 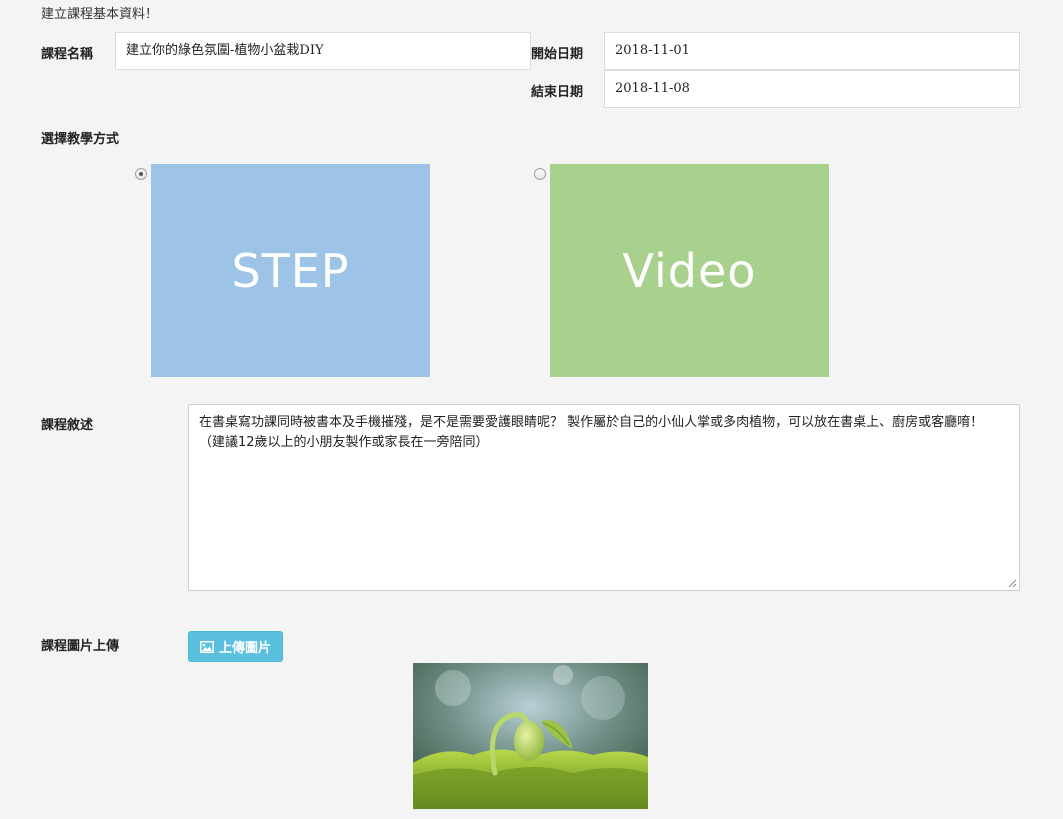 What do you see at coordinates (323, 51) in the screenshot?
I see `course-name-input: 建立你的綠色氛圍-植物小盆栽DIY` at bounding box center [323, 51].